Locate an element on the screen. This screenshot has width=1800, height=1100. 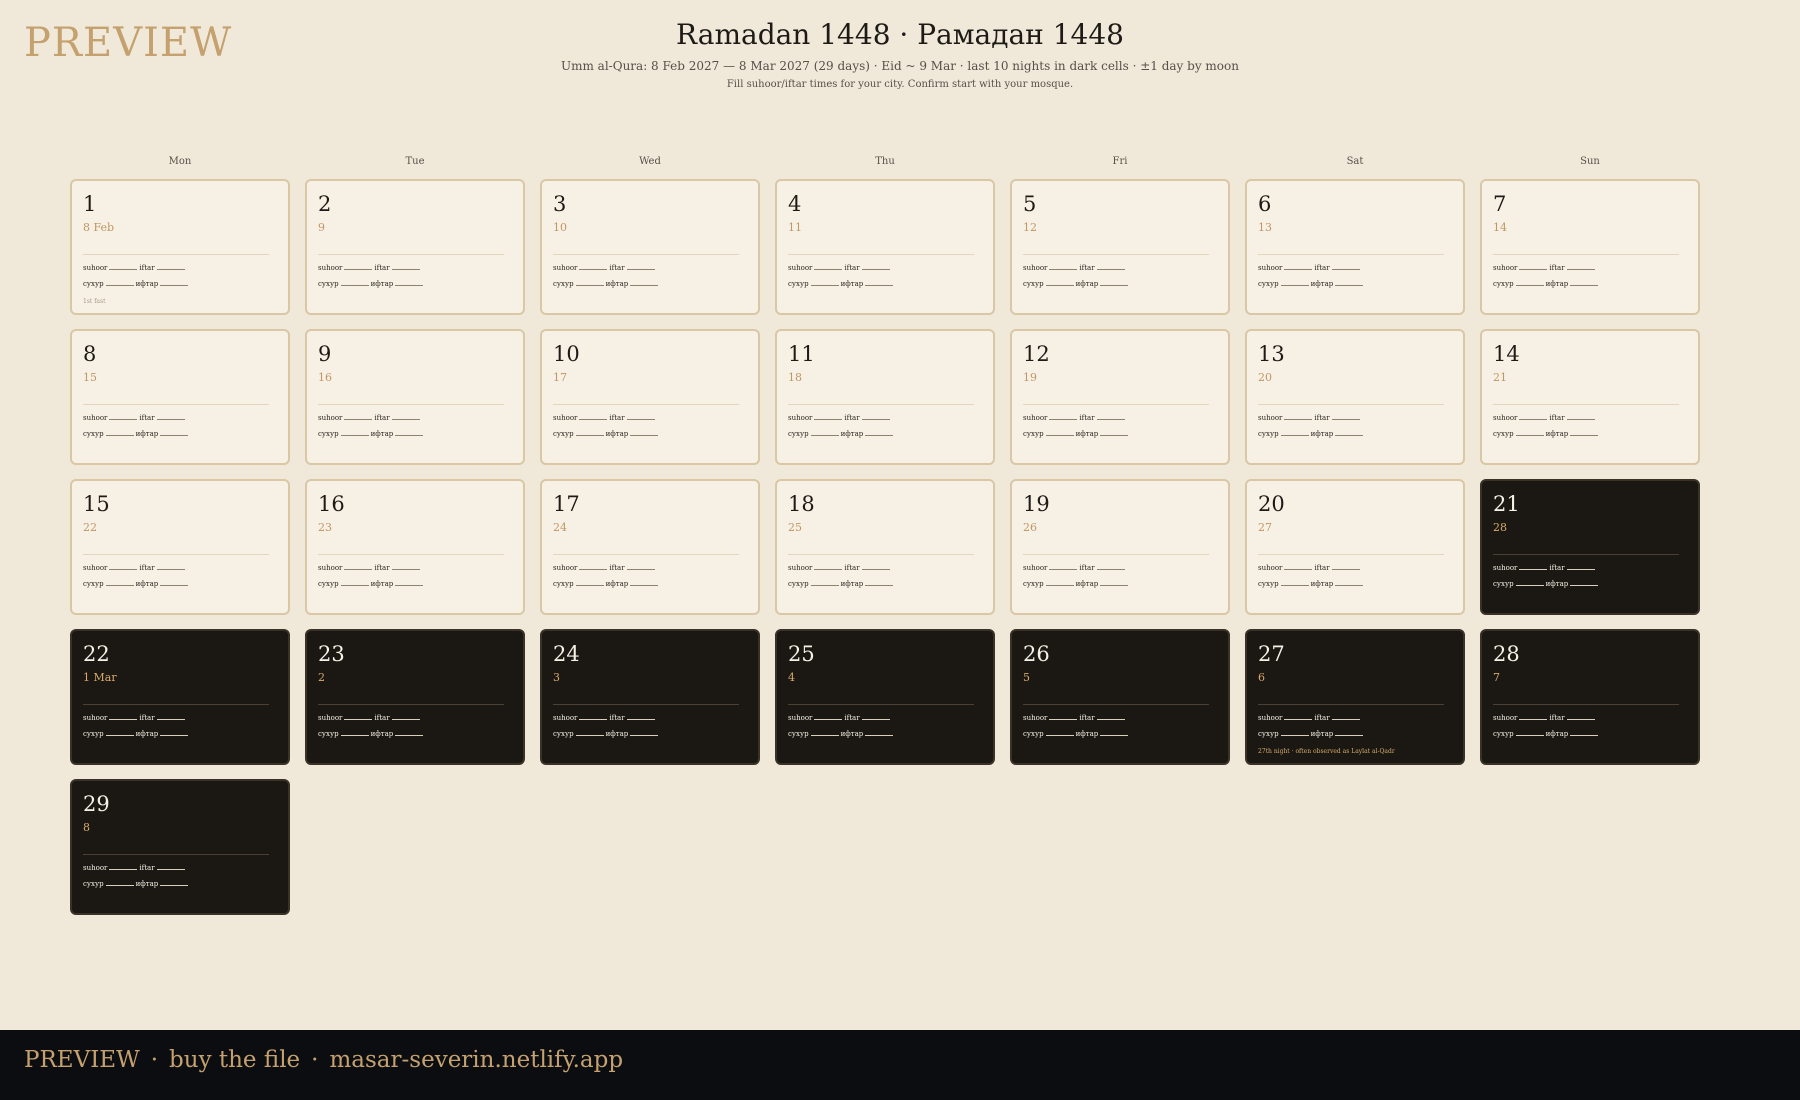
site-link: masar-severin.netlify.app is located at coordinates (476, 1060).